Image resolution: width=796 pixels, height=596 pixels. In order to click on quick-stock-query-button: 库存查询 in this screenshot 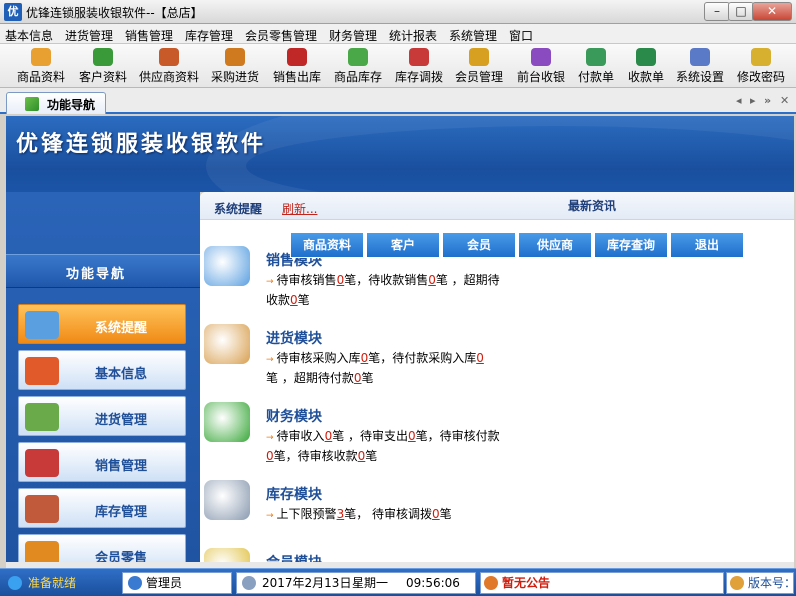, I will do `click(631, 245)`.